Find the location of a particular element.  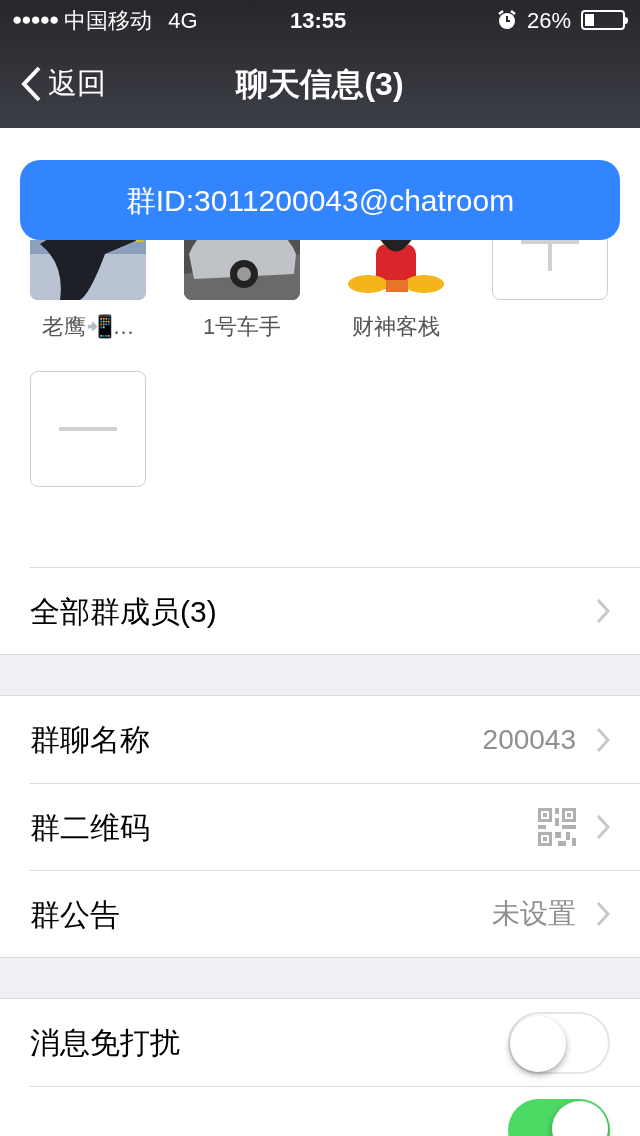

minus-icon is located at coordinates (88, 429).